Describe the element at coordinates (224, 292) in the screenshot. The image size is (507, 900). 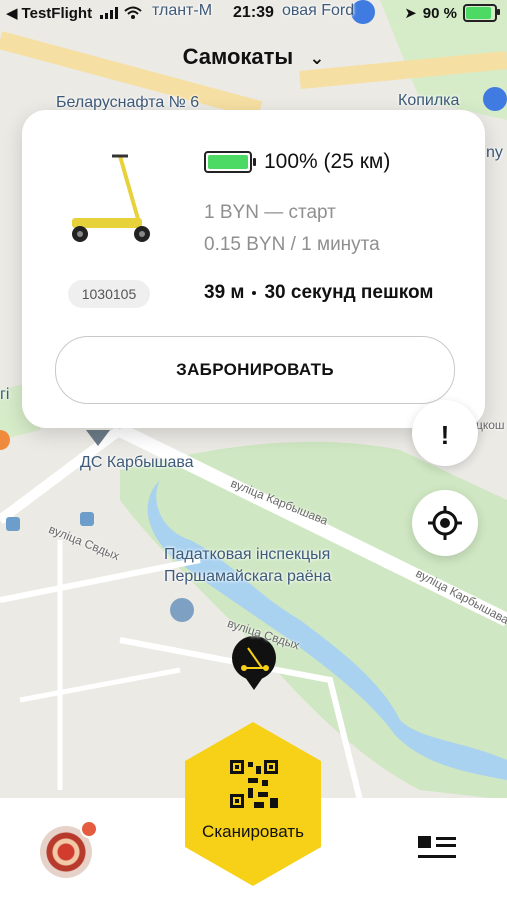
I see `walk-distance: 39 м` at that location.